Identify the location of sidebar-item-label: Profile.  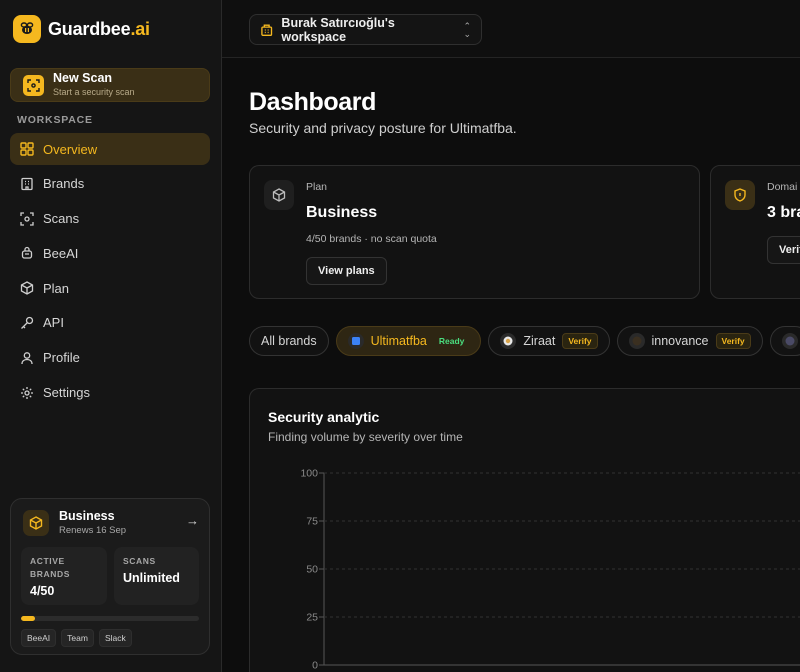
(61, 358).